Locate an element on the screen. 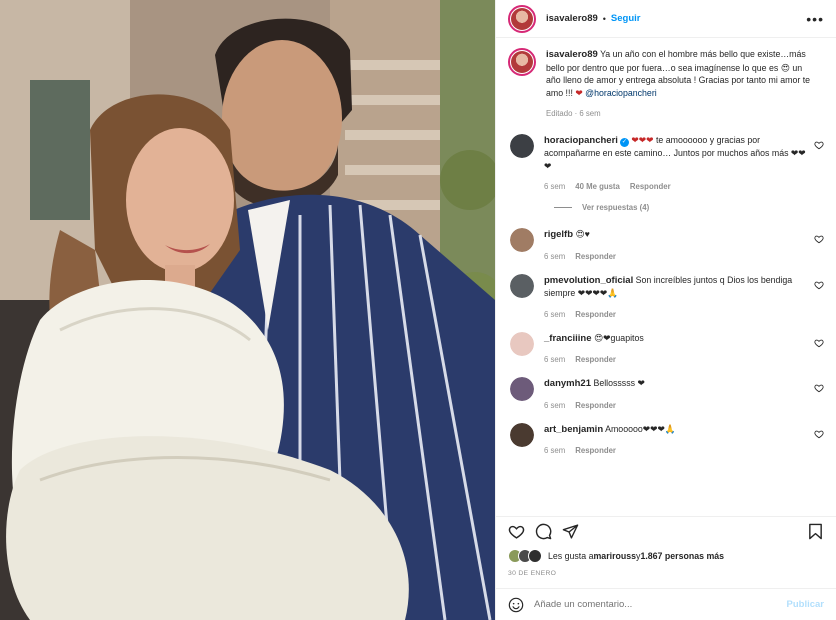 The height and width of the screenshot is (620, 836). comment-item: danymh21 Bellosssss ❤ 6 sem Responder is located at coordinates (666, 393).